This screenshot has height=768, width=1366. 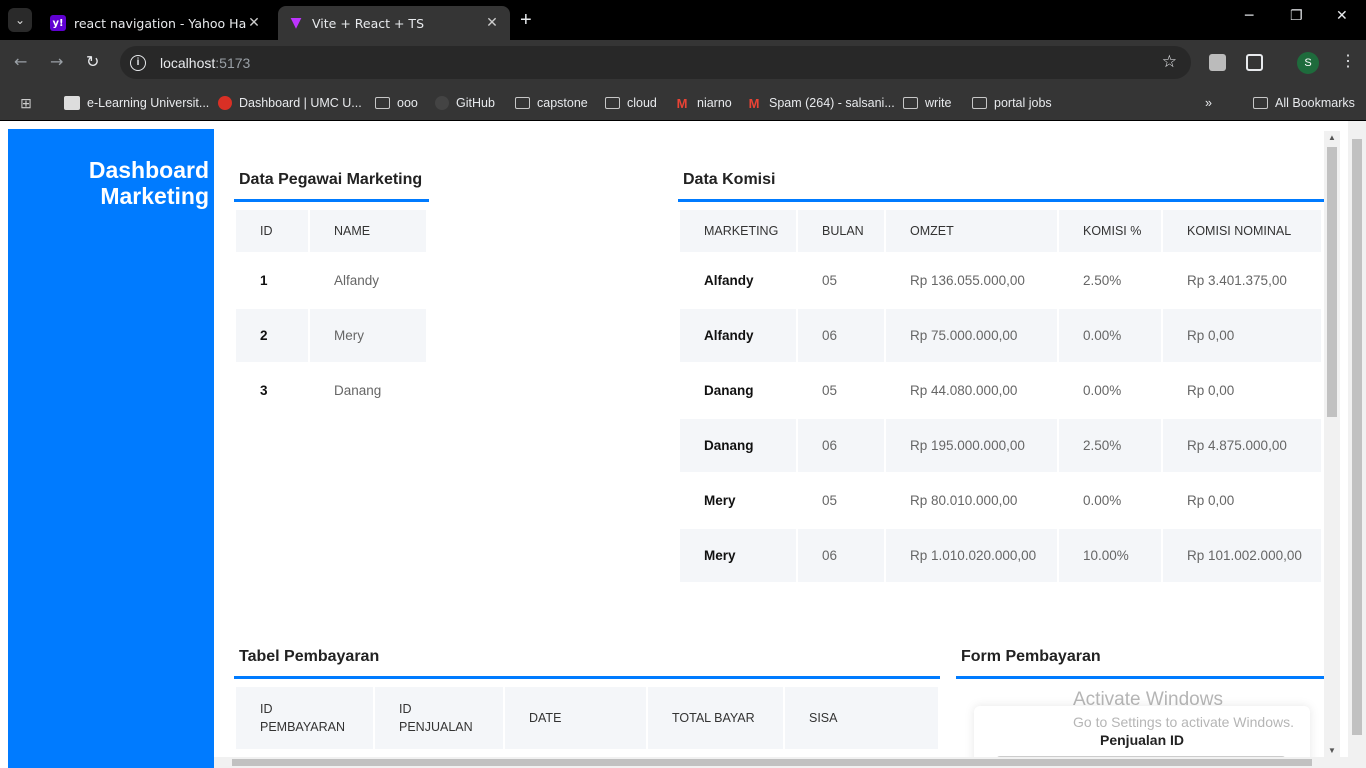 I want to click on form-title: Form Pembayaran, so click(x=1140, y=663).